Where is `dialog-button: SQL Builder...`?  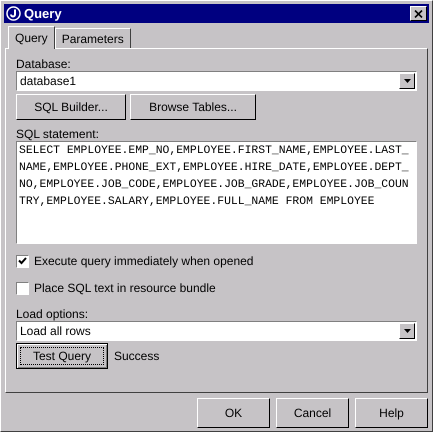 dialog-button: SQL Builder... is located at coordinates (71, 107).